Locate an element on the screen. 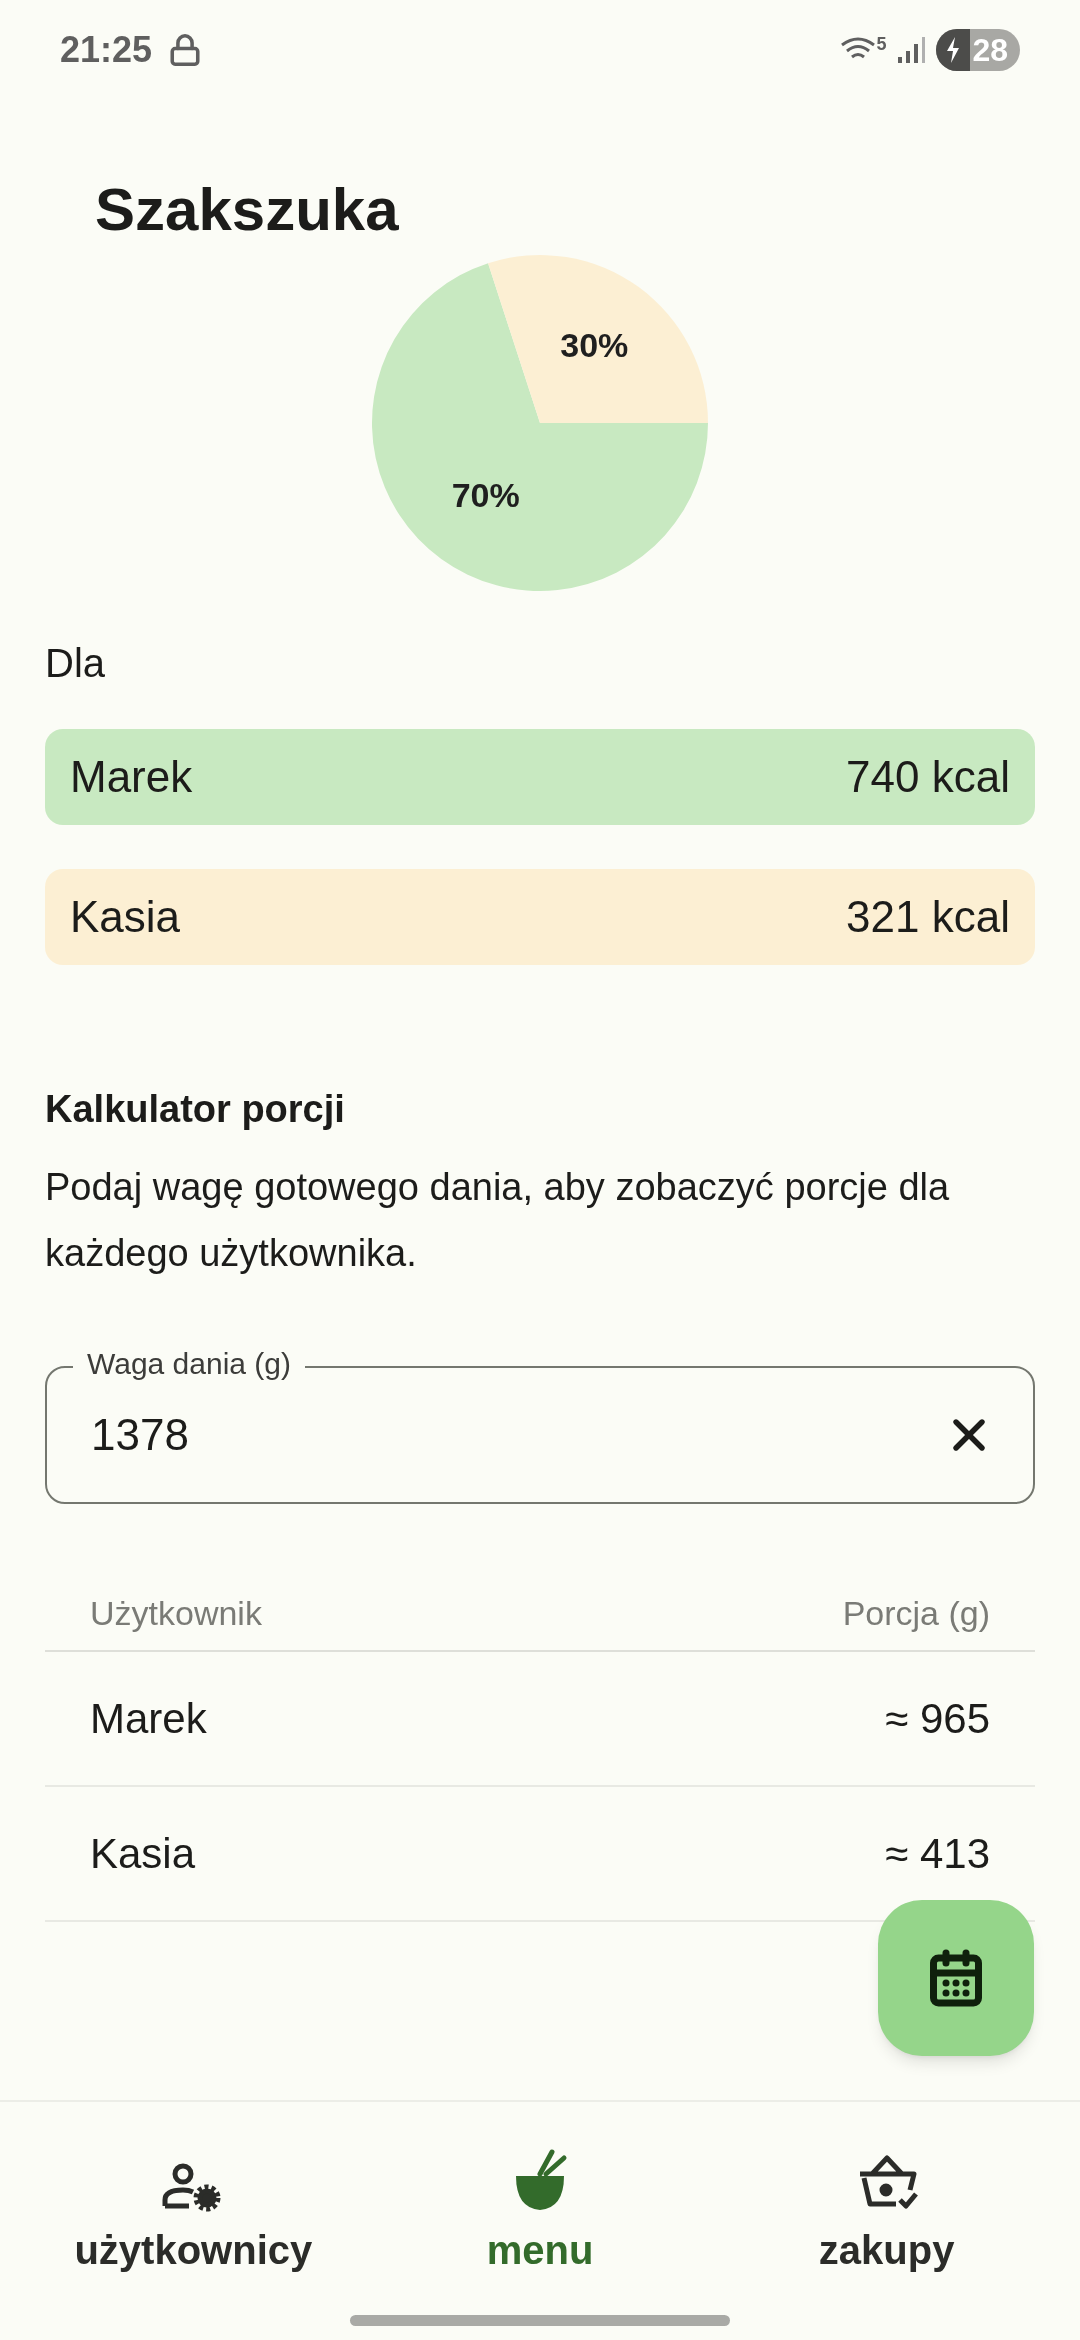  slice-label: 30% is located at coordinates (594, 345).